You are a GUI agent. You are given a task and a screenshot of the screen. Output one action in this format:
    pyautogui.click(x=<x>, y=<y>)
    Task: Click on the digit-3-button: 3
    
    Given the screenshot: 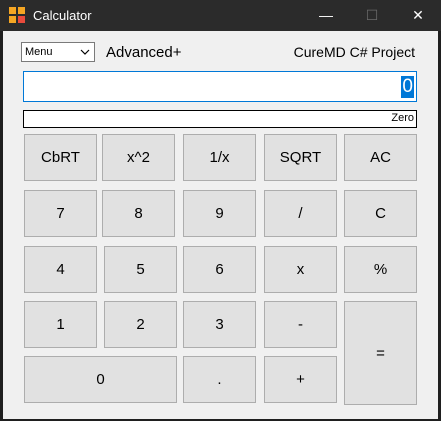 What is the action you would take?
    pyautogui.click(x=219, y=324)
    